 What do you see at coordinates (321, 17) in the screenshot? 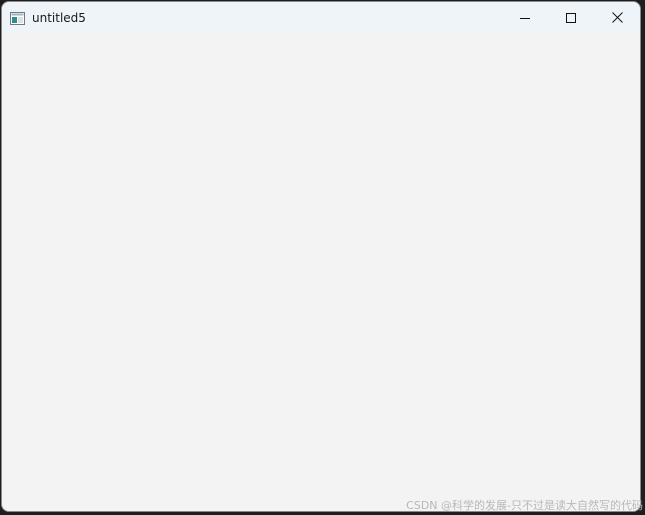
I see `title-bar: untitled5` at bounding box center [321, 17].